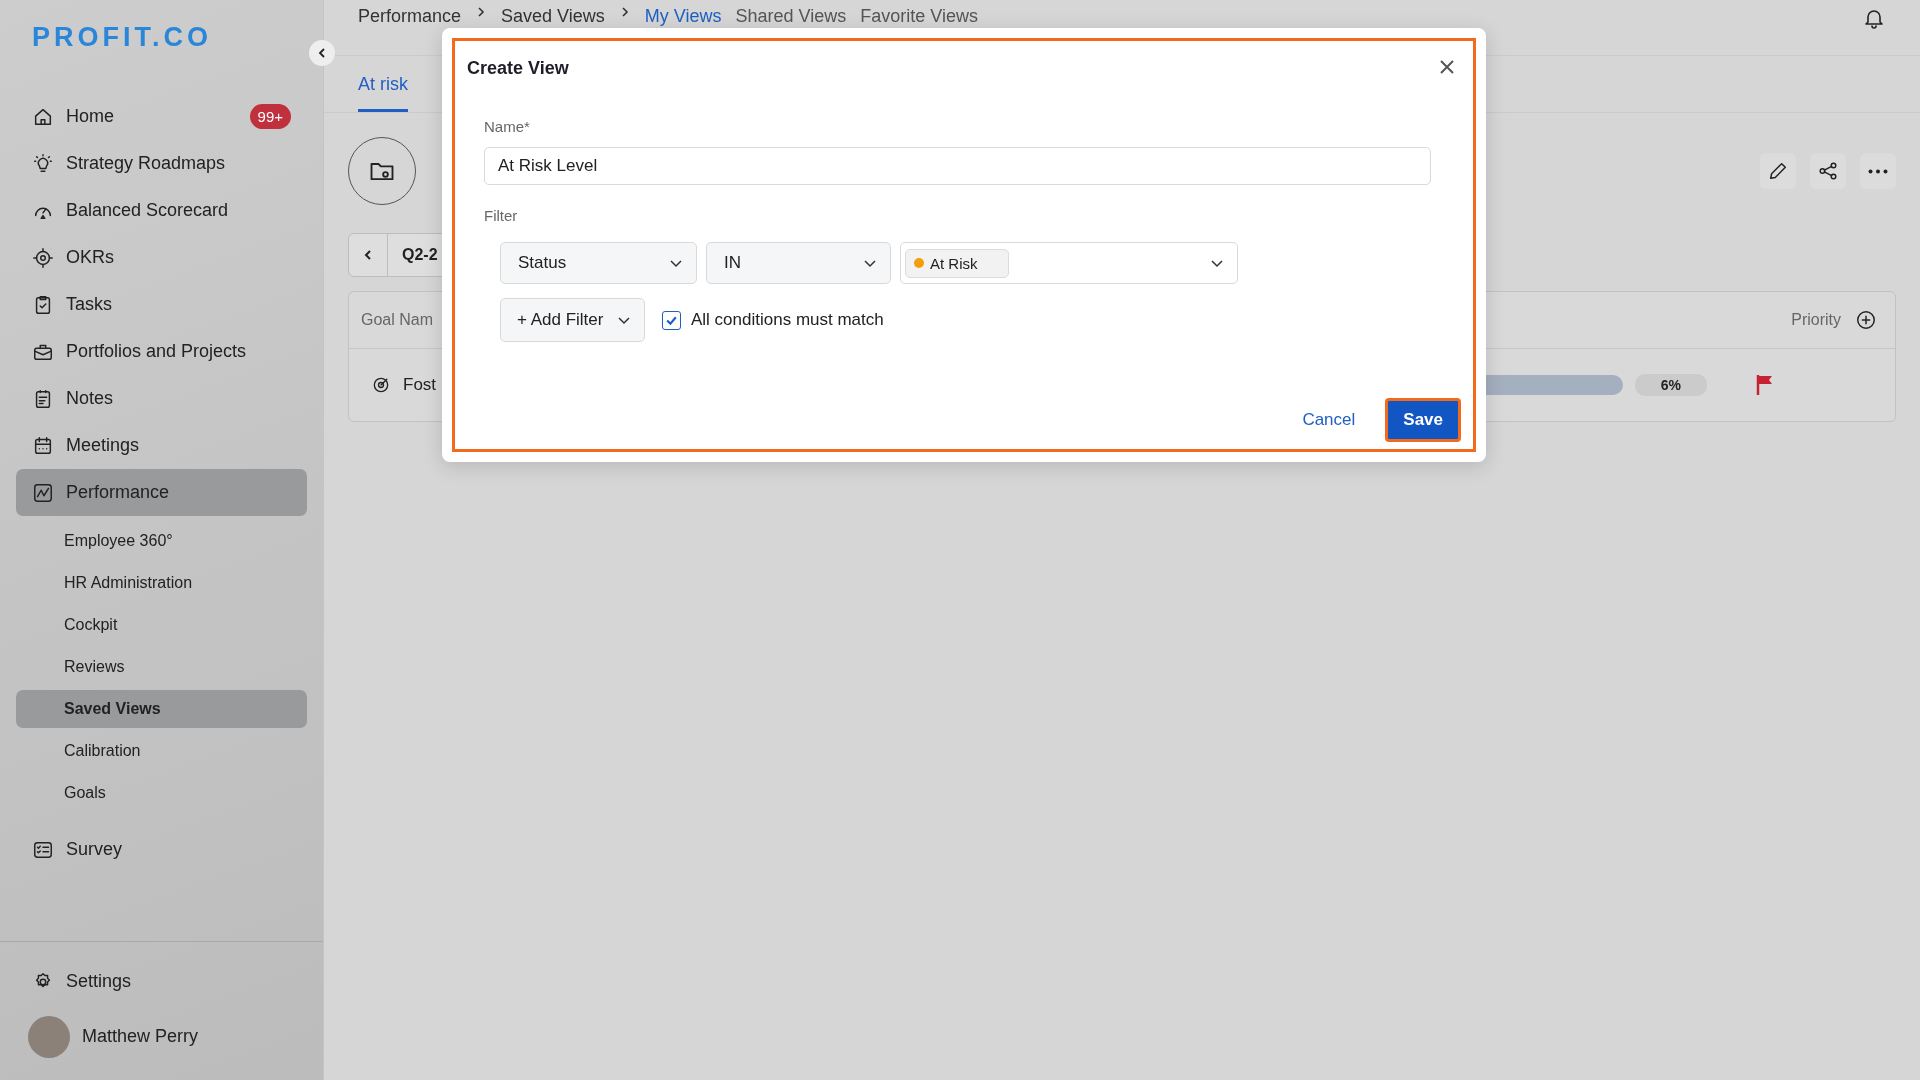 The height and width of the screenshot is (1080, 1920). I want to click on column-header: Priority, so click(1816, 320).